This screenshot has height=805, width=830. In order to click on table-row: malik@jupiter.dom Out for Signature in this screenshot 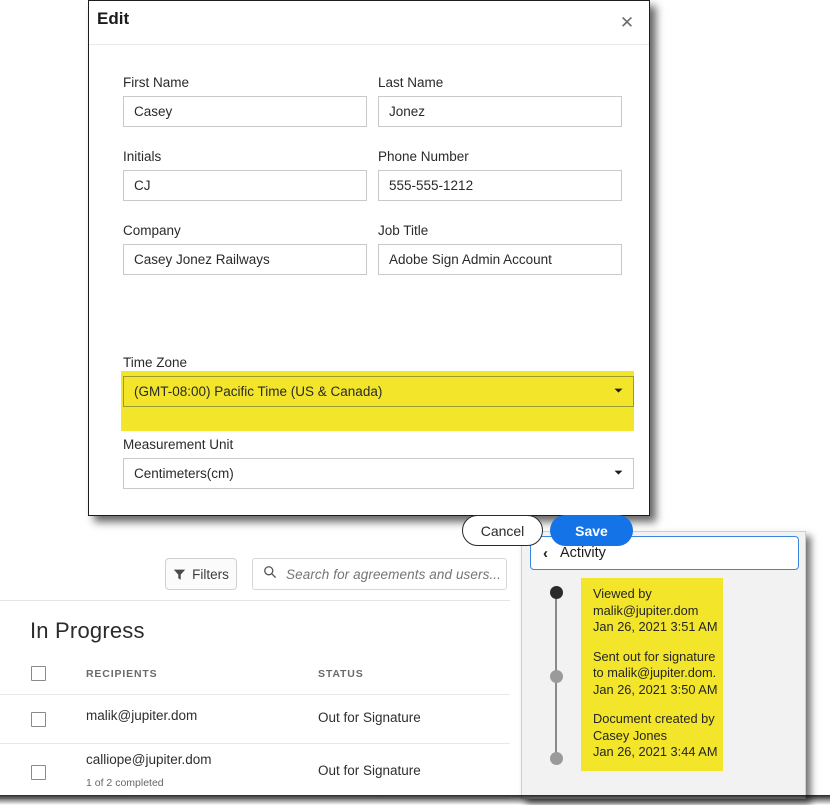, I will do `click(255, 718)`.